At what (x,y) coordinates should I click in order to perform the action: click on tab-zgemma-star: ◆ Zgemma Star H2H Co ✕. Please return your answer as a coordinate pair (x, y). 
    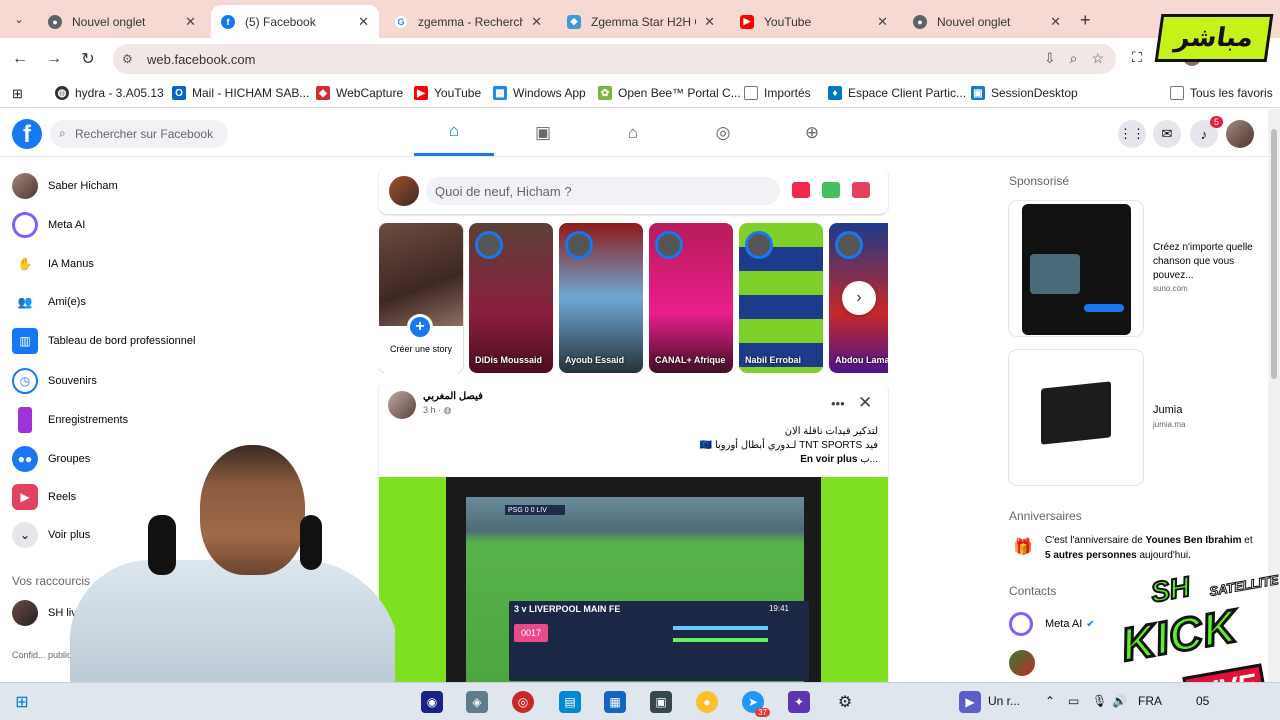
    Looking at the image, I should click on (641, 21).